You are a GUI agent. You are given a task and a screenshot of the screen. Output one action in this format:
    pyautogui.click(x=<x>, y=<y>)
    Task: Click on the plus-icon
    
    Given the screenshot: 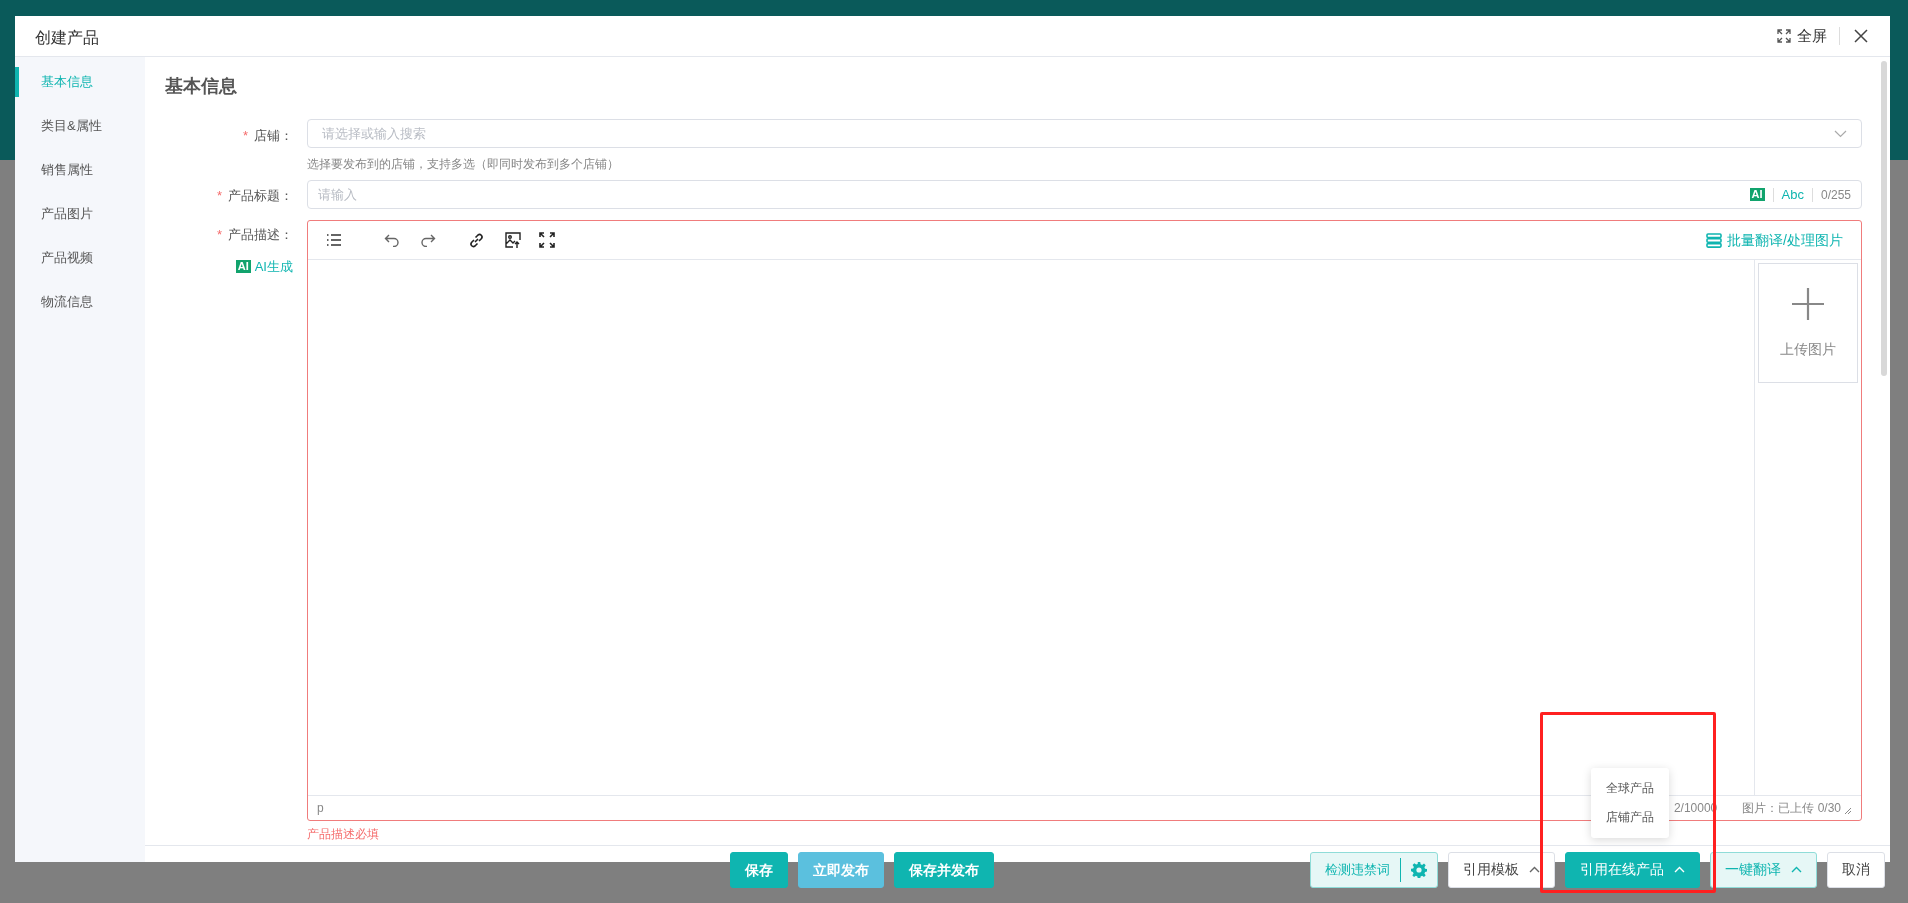 What is the action you would take?
    pyautogui.click(x=1808, y=303)
    